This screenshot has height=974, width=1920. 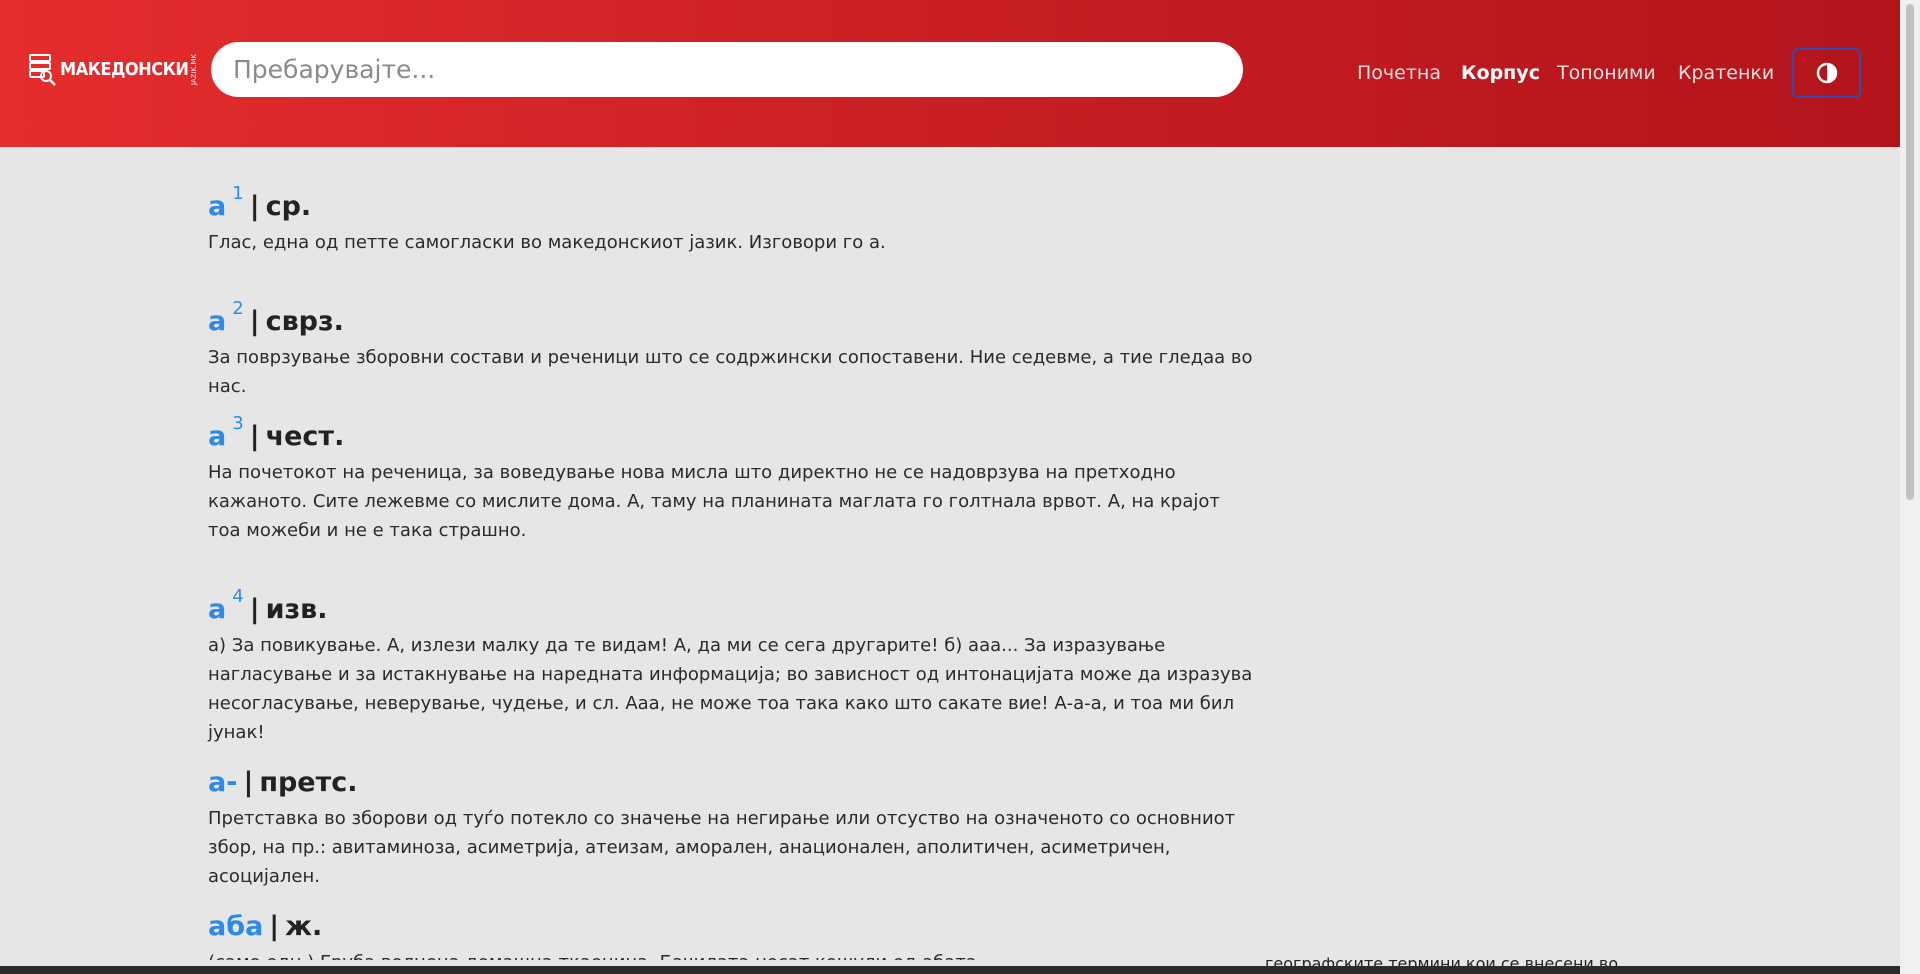 I want to click on nav-abbreviations: Кратенки, so click(x=1726, y=73).